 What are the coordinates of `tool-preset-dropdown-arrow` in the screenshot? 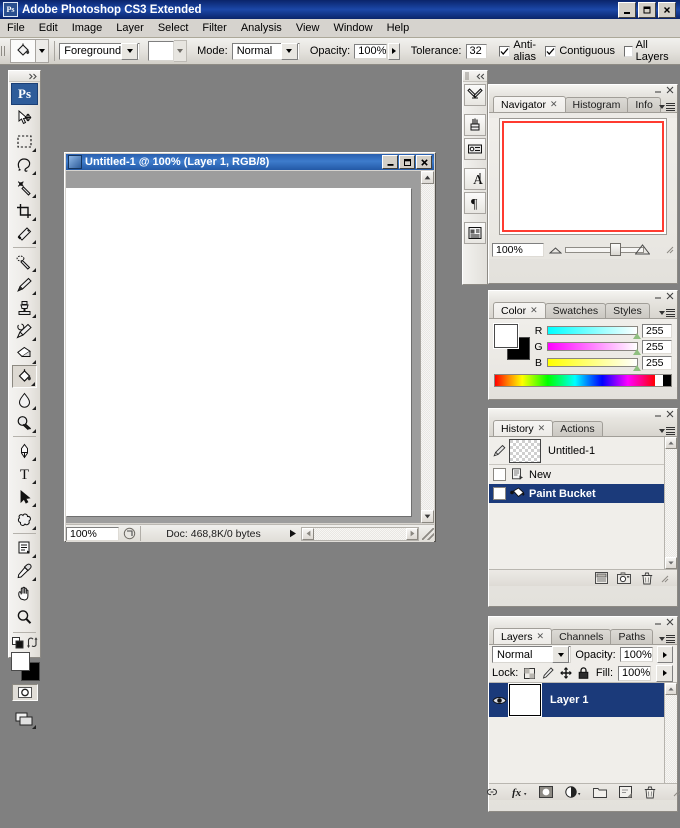 It's located at (42, 51).